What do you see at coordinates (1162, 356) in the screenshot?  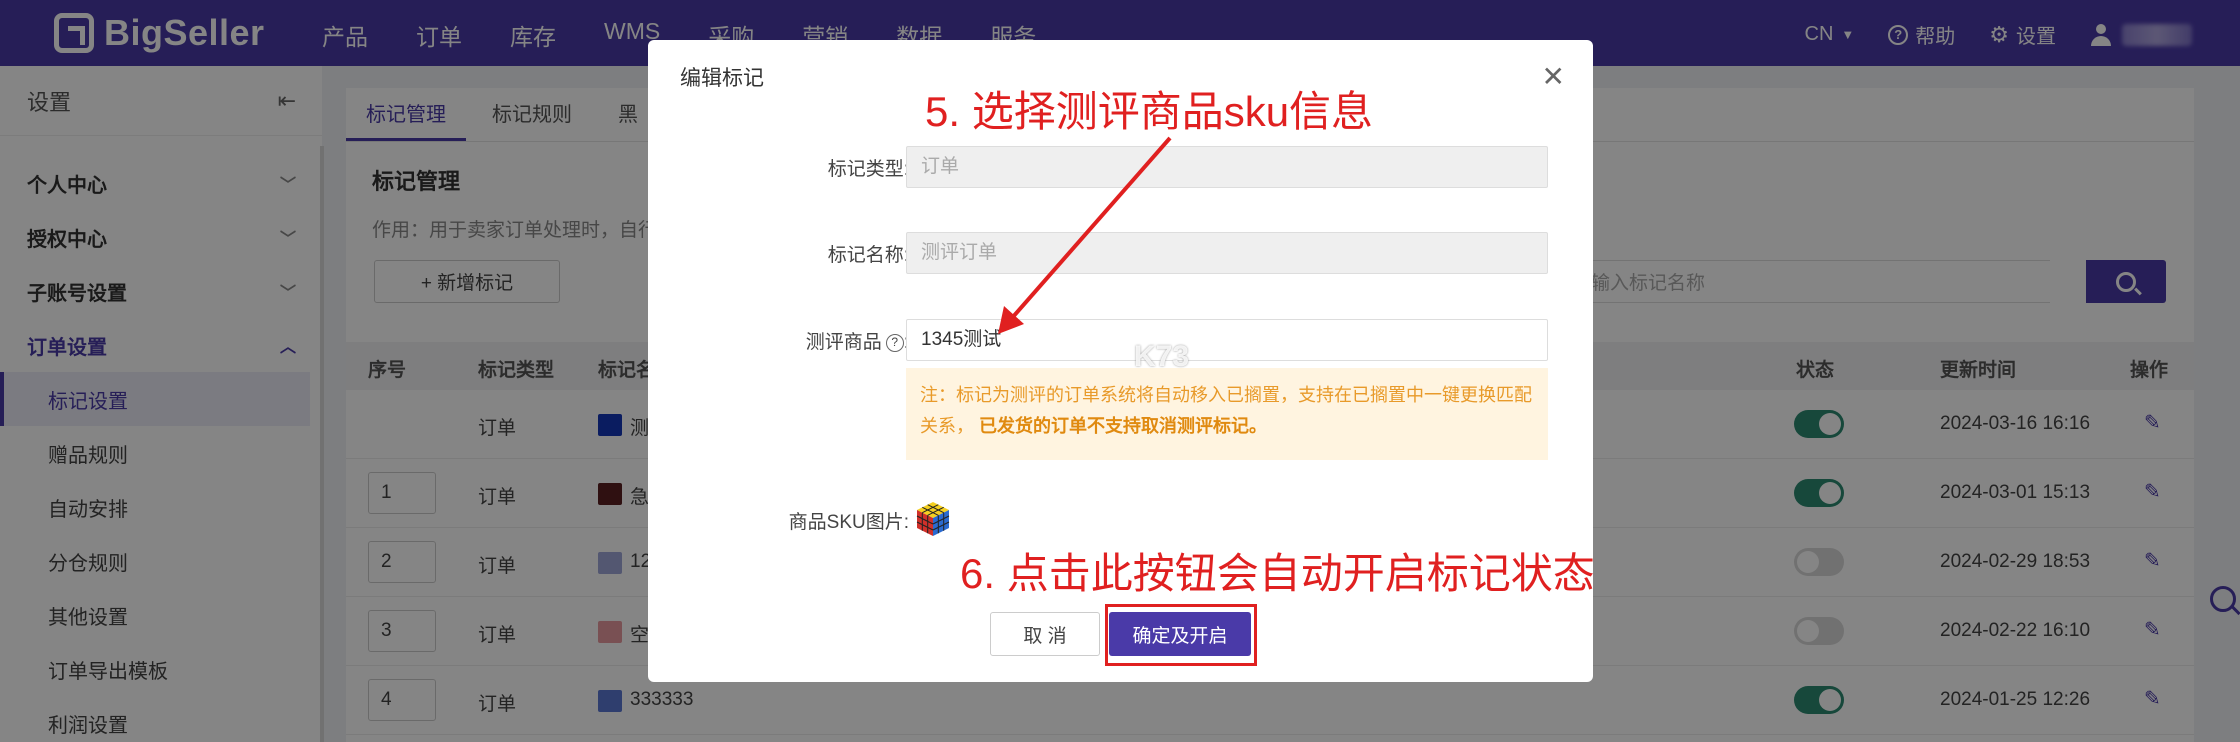 I see `watermark-logo: K73` at bounding box center [1162, 356].